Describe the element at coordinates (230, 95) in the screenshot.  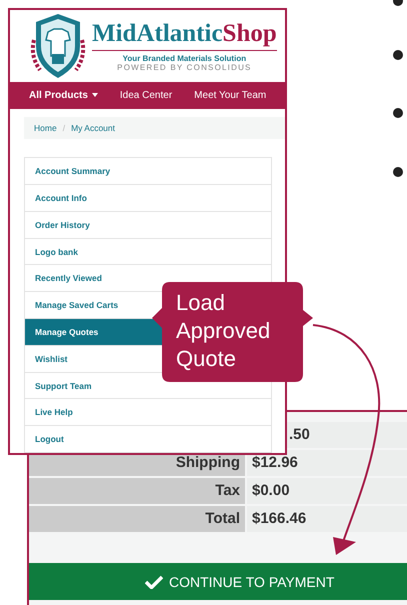
I see `nav-link: Meet Your Team` at that location.